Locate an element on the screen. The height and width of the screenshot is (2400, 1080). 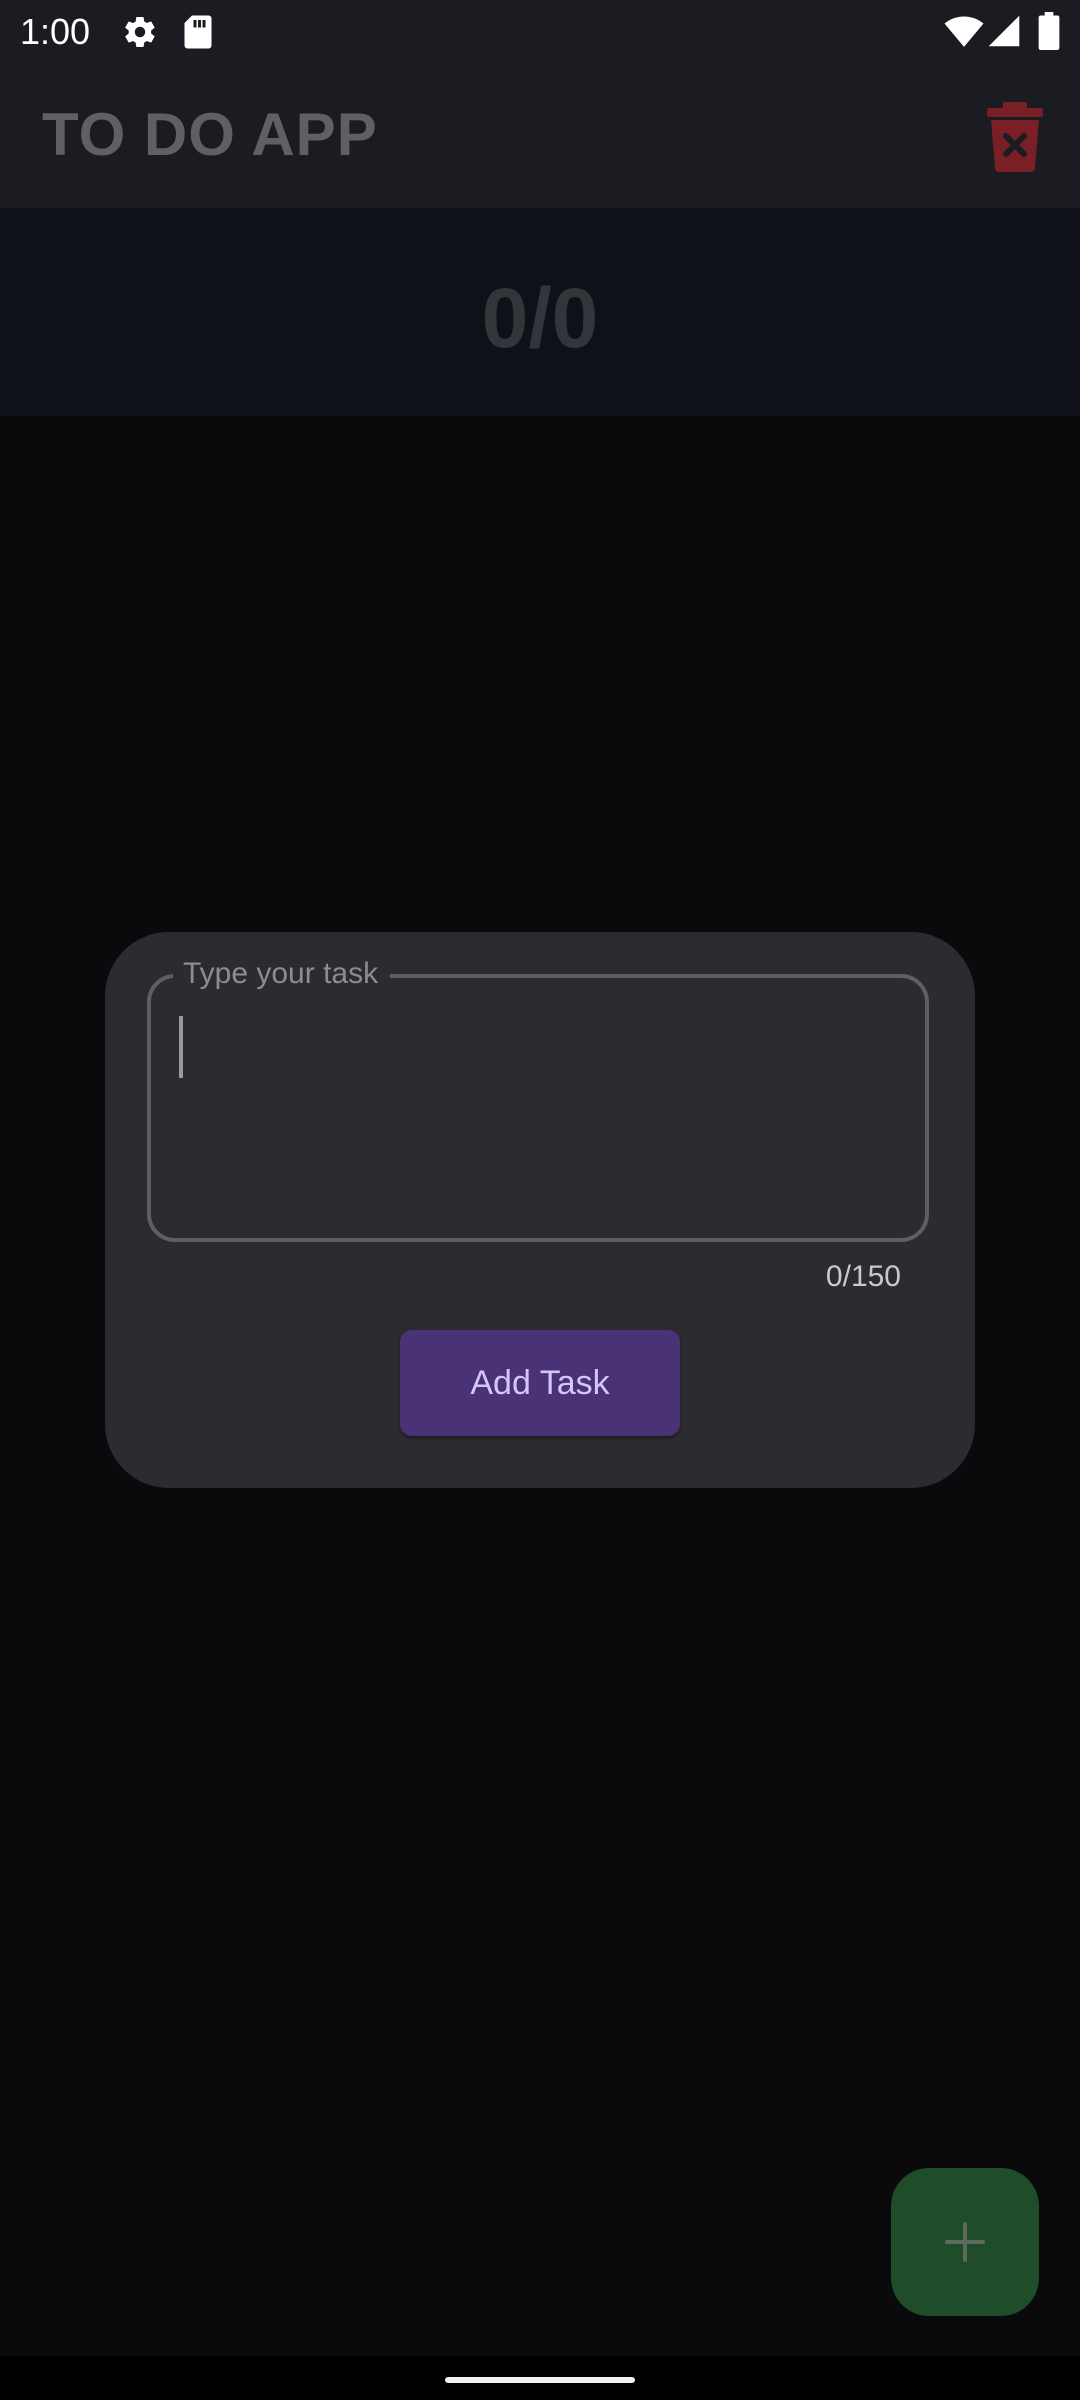
battery-icon is located at coordinates (1049, 31).